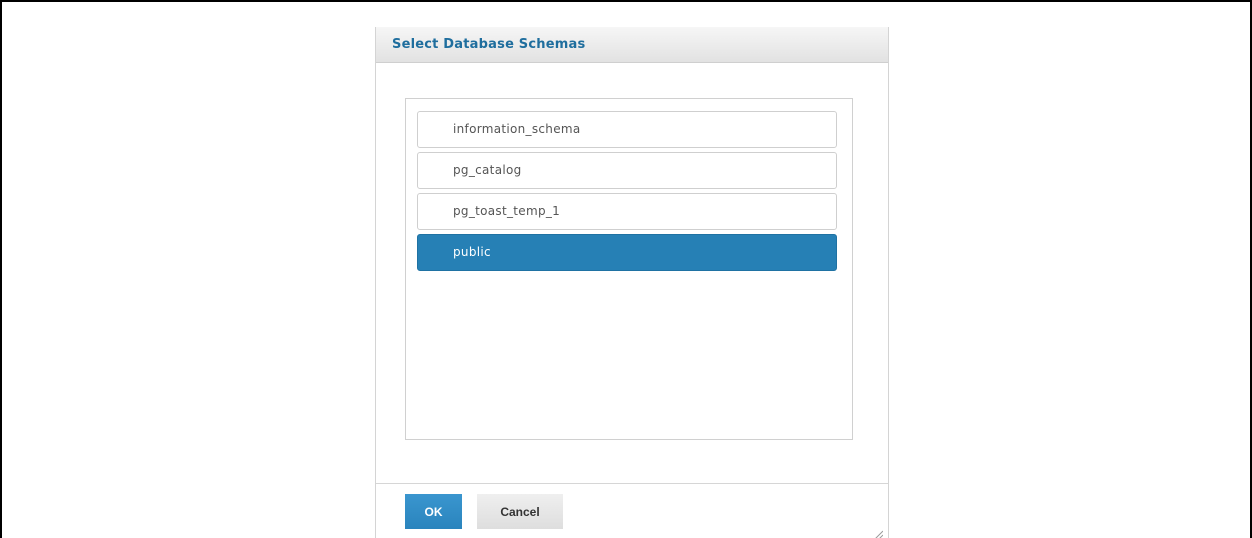 The image size is (1252, 538). What do you see at coordinates (1, 269) in the screenshot?
I see `window-frame-left` at bounding box center [1, 269].